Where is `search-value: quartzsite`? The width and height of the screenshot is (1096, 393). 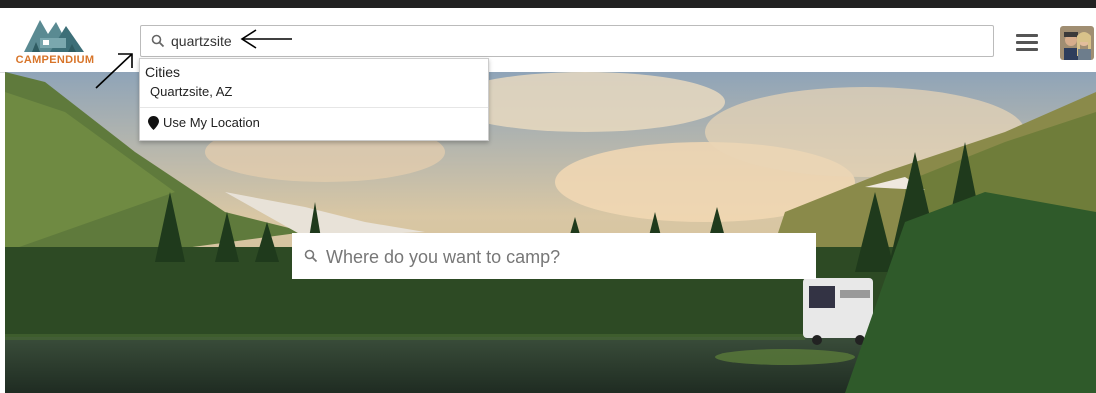 search-value: quartzsite is located at coordinates (201, 41).